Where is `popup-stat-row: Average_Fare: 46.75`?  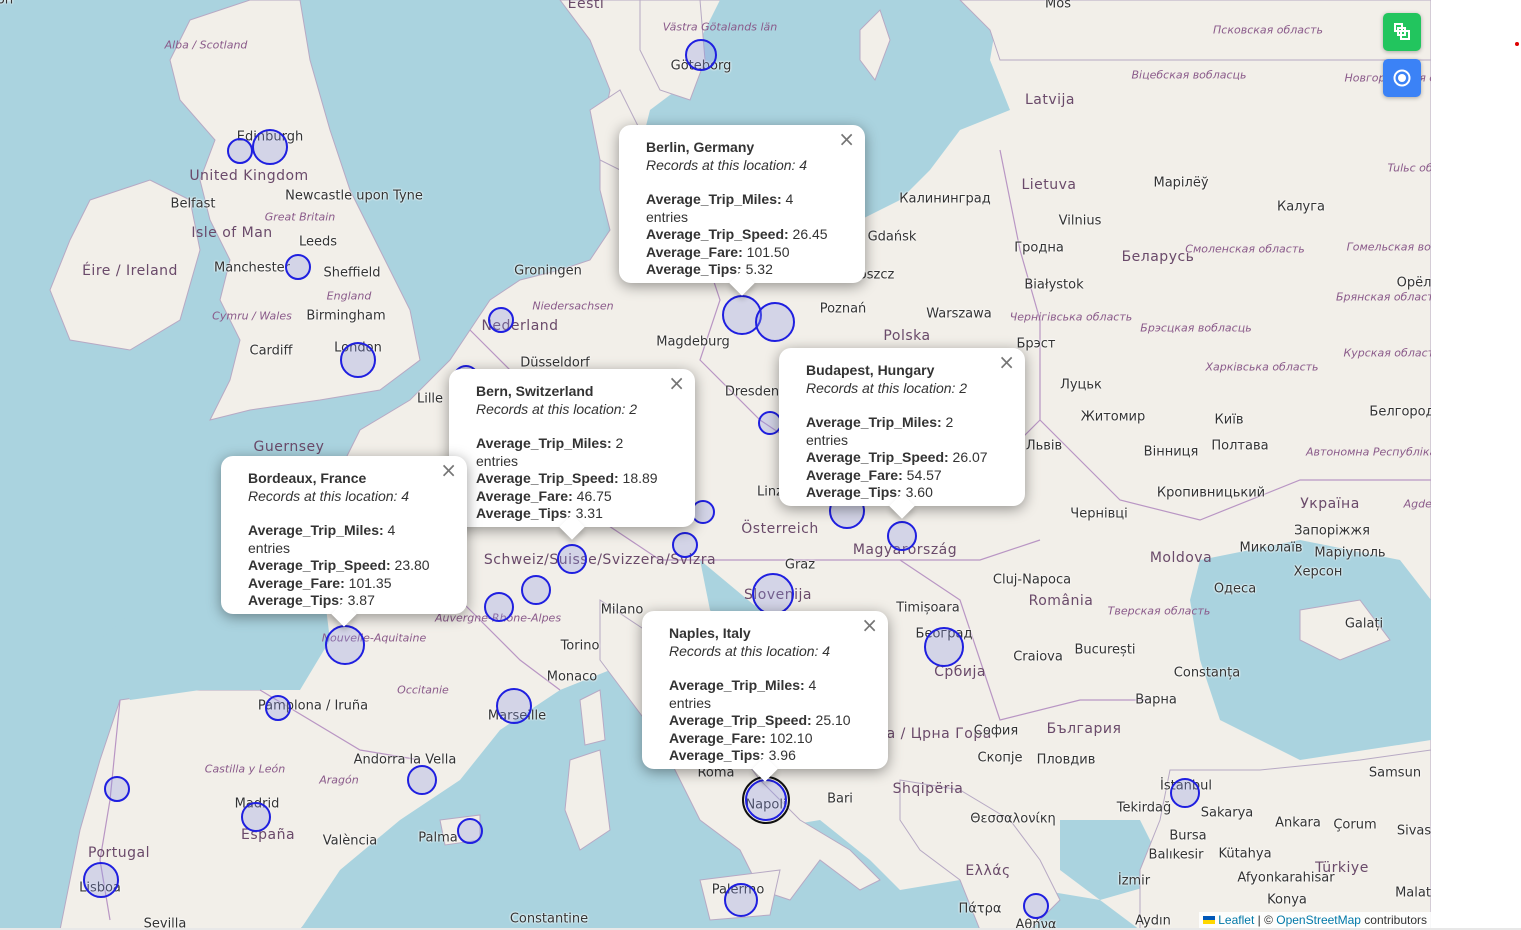
popup-stat-row: Average_Fare: 46.75 is located at coordinates (572, 497).